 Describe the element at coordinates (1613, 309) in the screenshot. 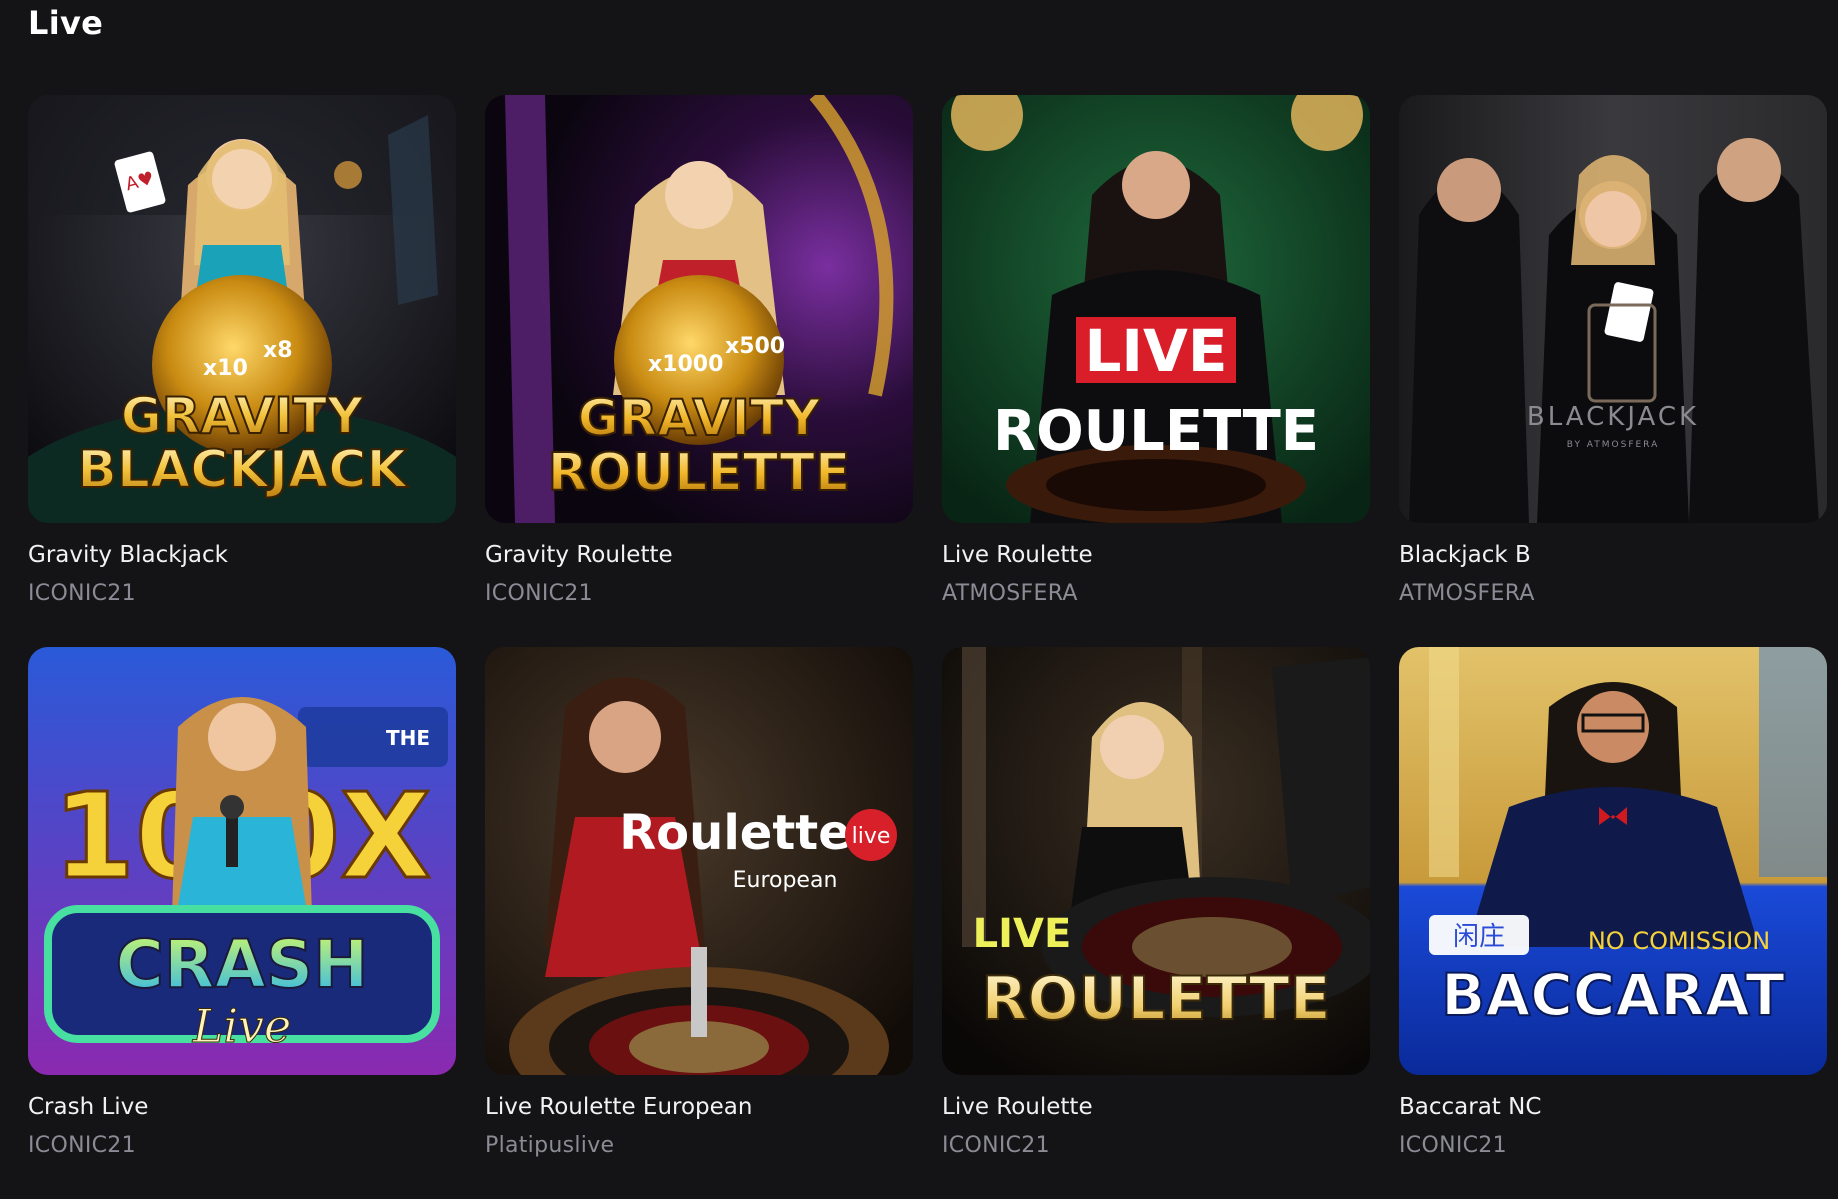

I see `game-thumbnail: BLACKJACK BY ATMOSFERA` at that location.